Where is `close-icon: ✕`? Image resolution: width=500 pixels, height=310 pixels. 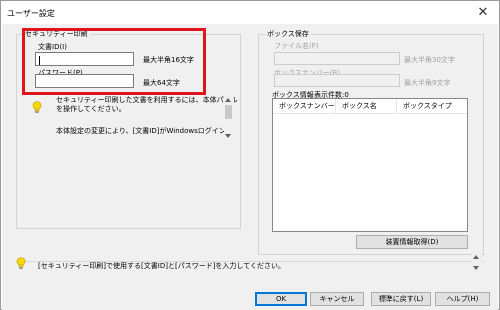 close-icon: ✕ is located at coordinates (483, 12).